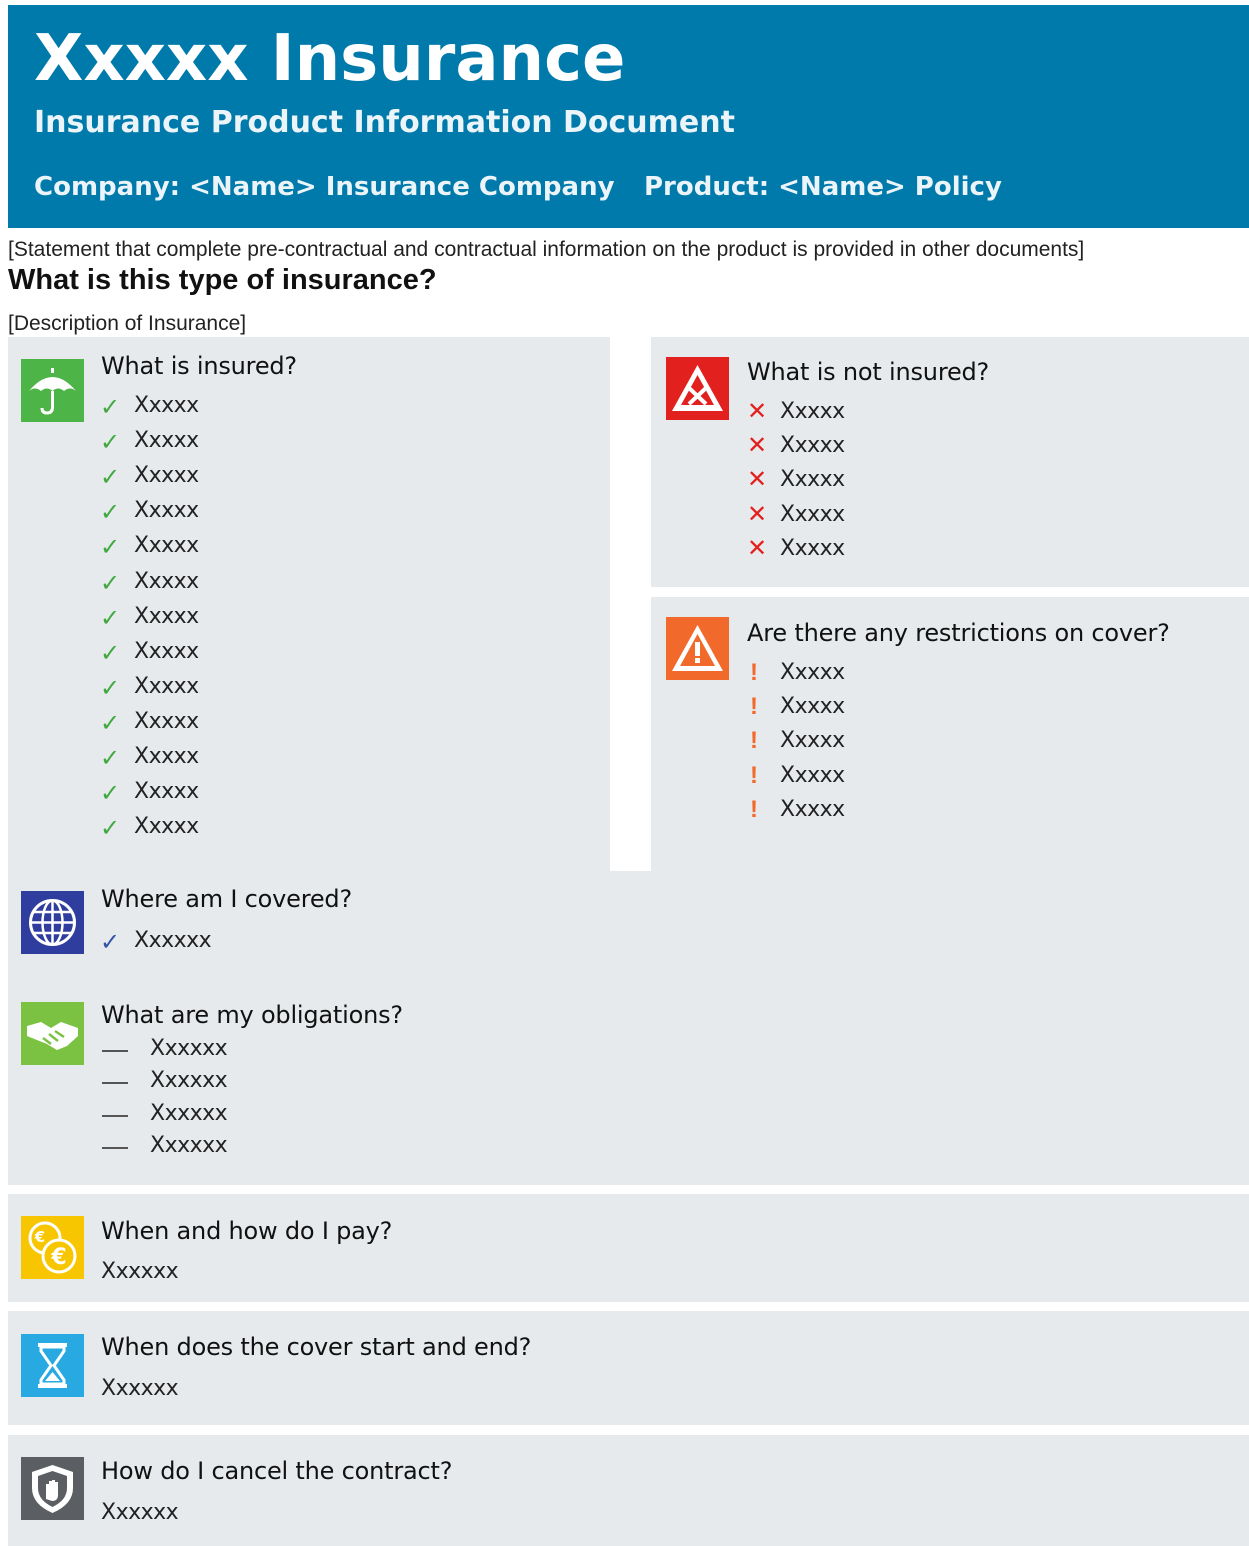  Describe the element at coordinates (222, 280) in the screenshot. I see `type-question-heading: What is this type of insurance?` at that location.